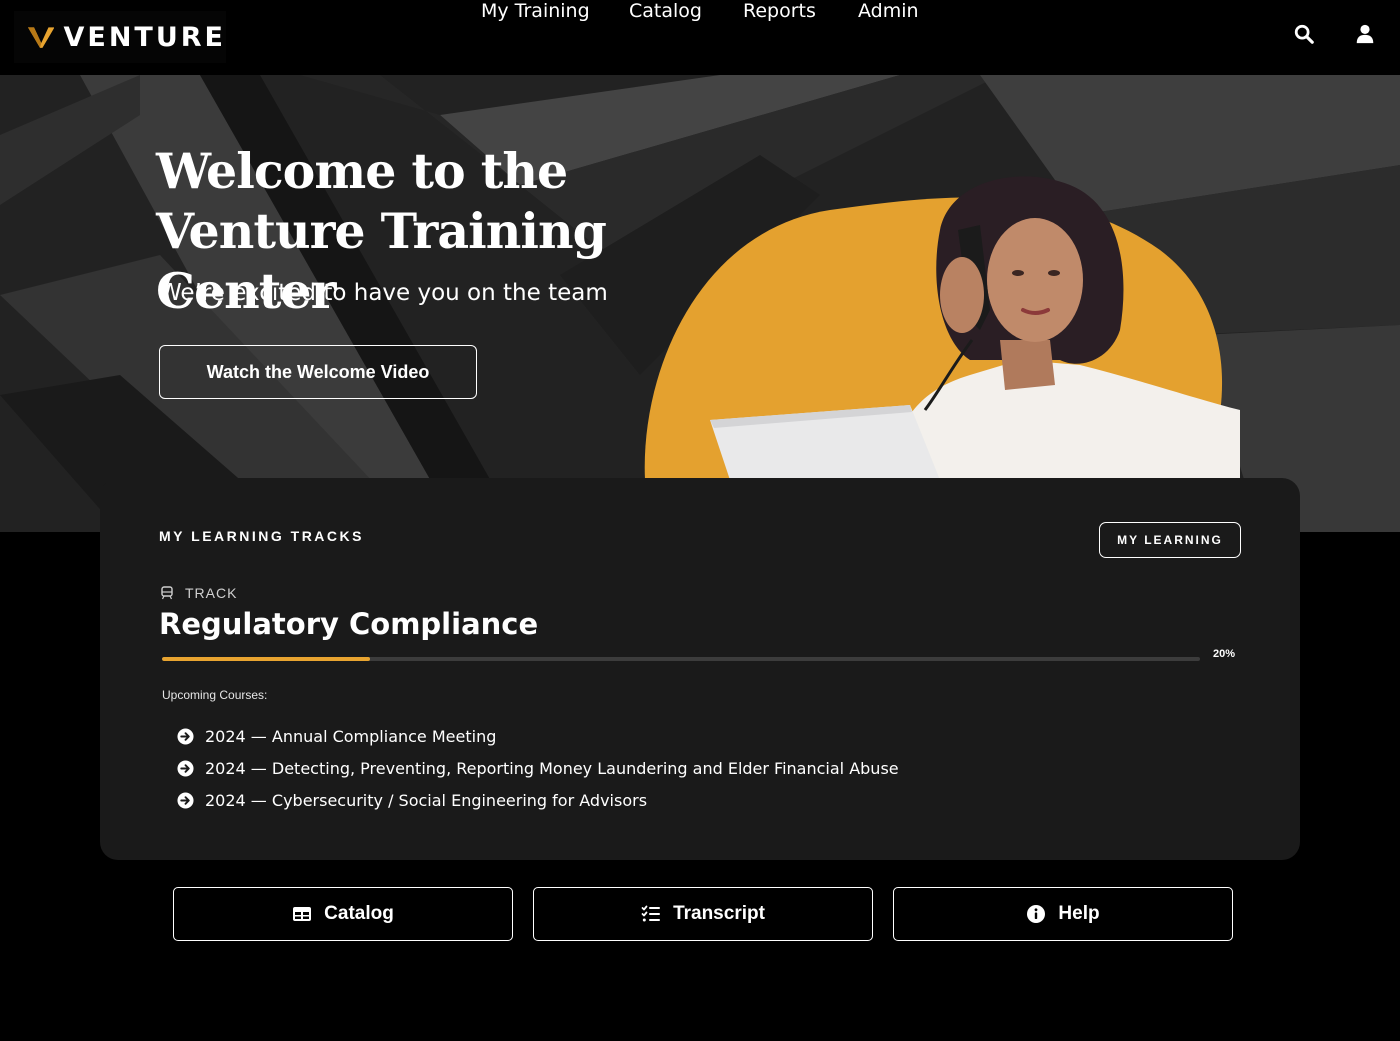 Image resolution: width=1400 pixels, height=1041 pixels. Describe the element at coordinates (1079, 913) in the screenshot. I see `help-button-label: Help` at that location.